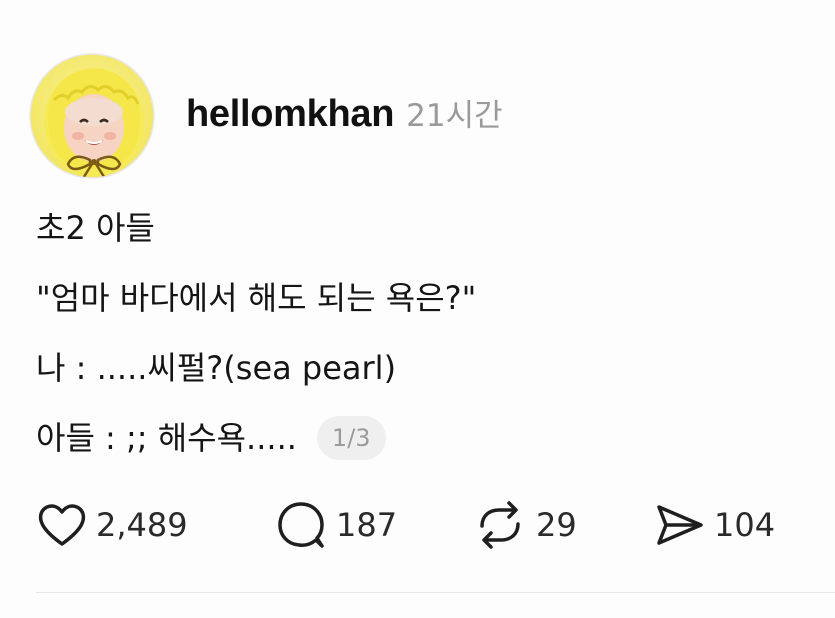 The image size is (835, 618). What do you see at coordinates (142, 525) in the screenshot?
I see `like-count: 2,489` at bounding box center [142, 525].